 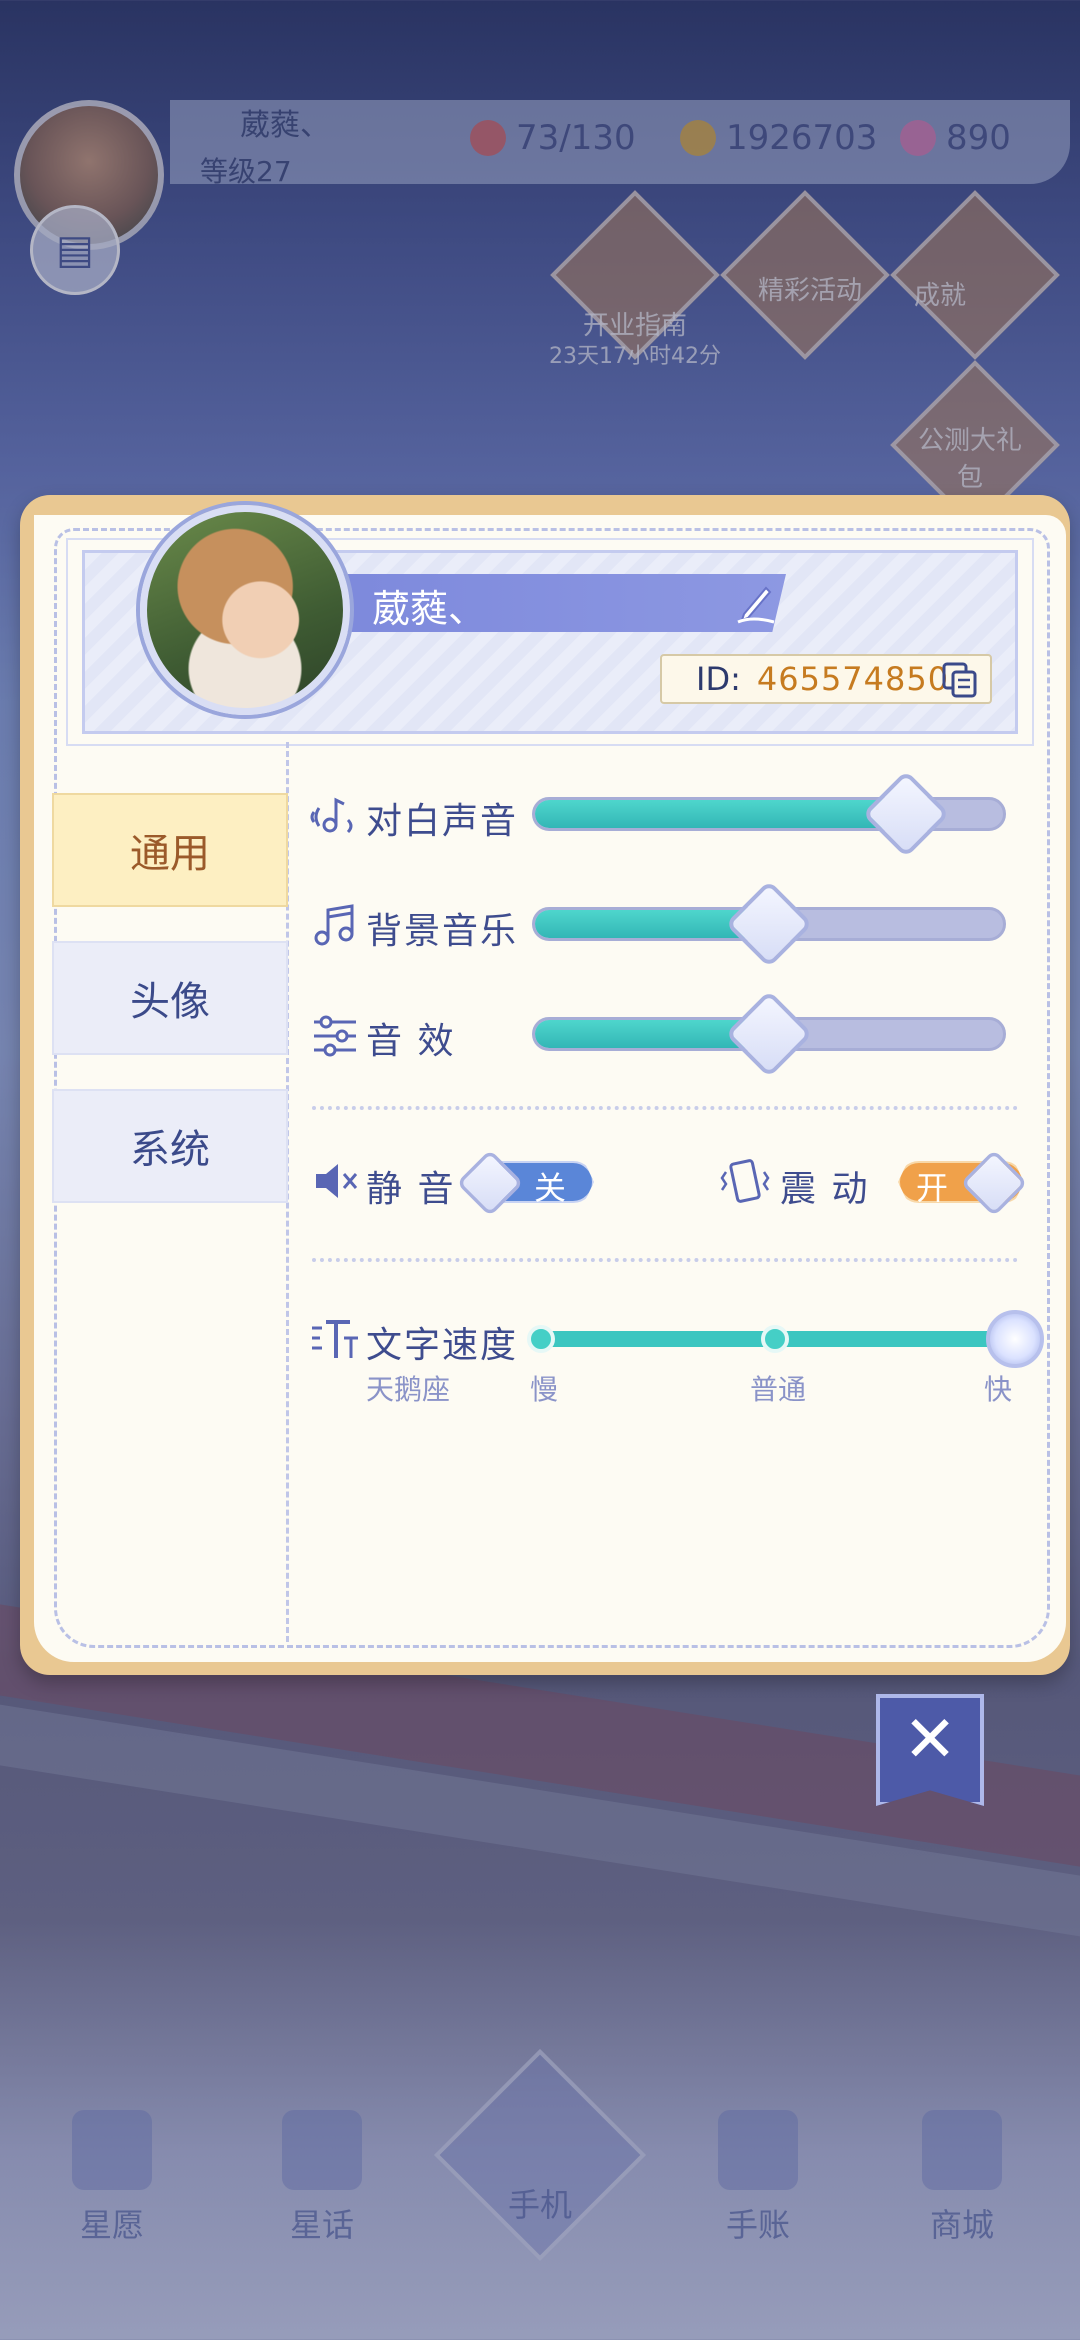 What do you see at coordinates (245, 610) in the screenshot?
I see `profile-avatar` at bounding box center [245, 610].